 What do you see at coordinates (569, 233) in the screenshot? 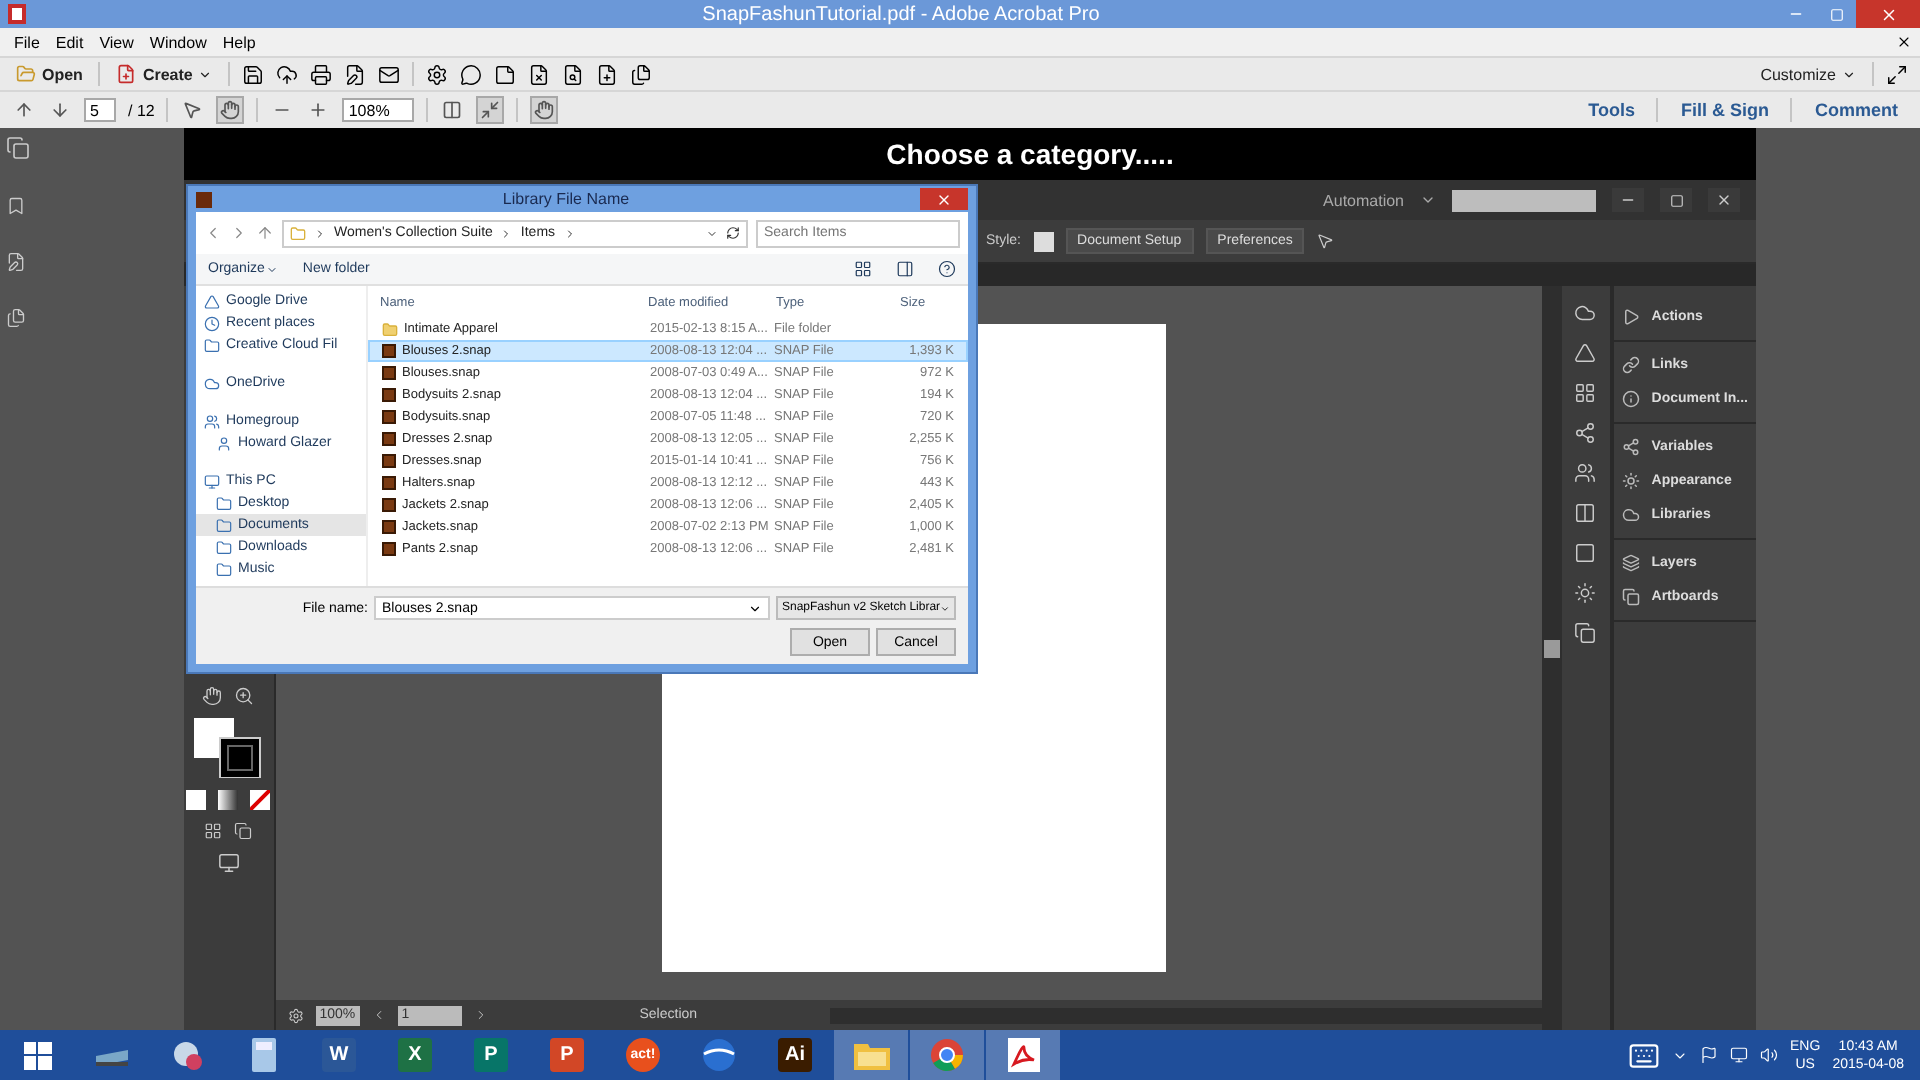
I see `chevron-right-icon` at bounding box center [569, 233].